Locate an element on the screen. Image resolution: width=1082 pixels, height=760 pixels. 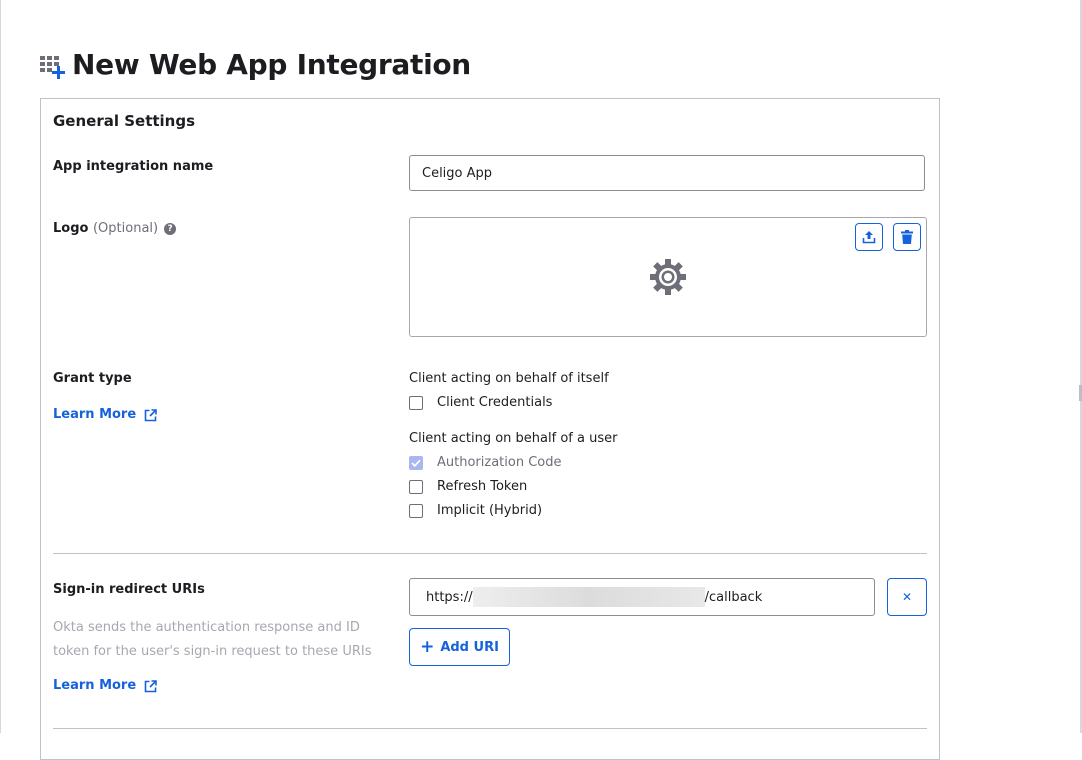
section-divider-bottom is located at coordinates (490, 728).